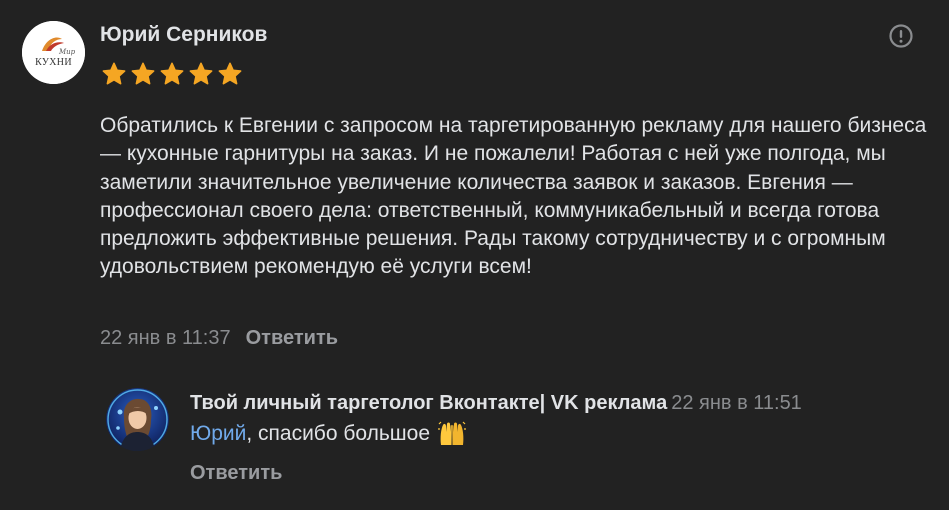 The image size is (949, 510). What do you see at coordinates (901, 36) in the screenshot?
I see `exclamation-circle-icon` at bounding box center [901, 36].